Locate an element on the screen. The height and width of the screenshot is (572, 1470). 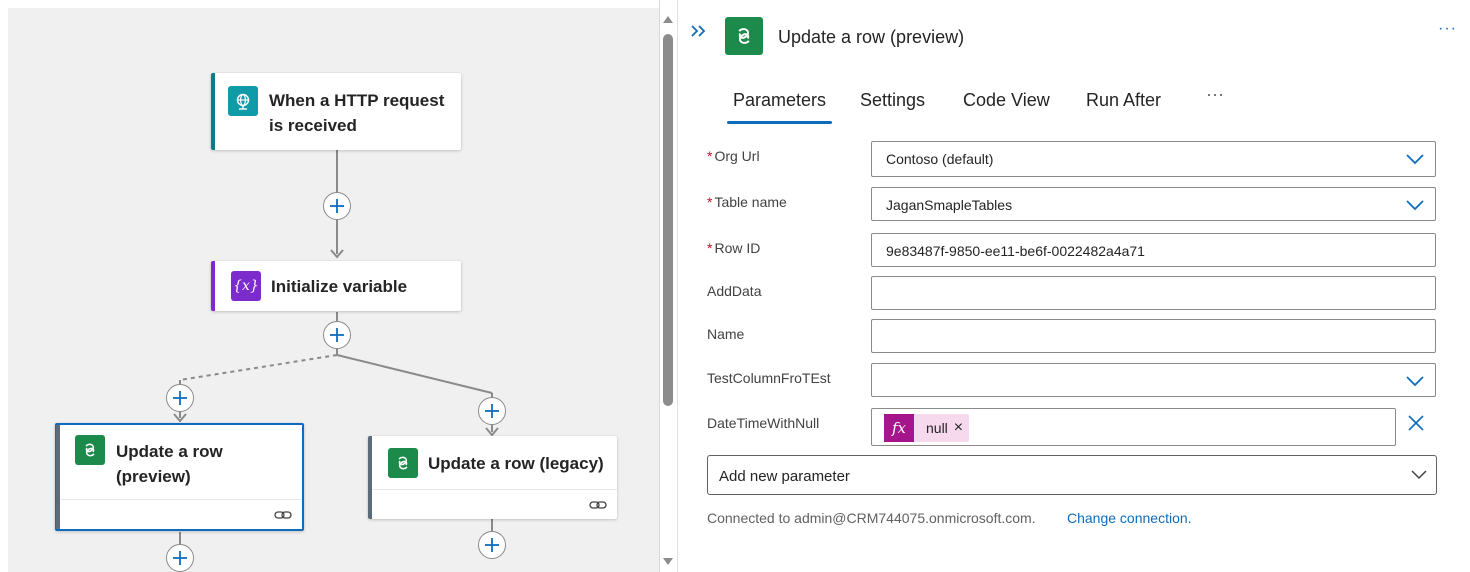
node-title: Update a row (preview) is located at coordinates (169, 464).